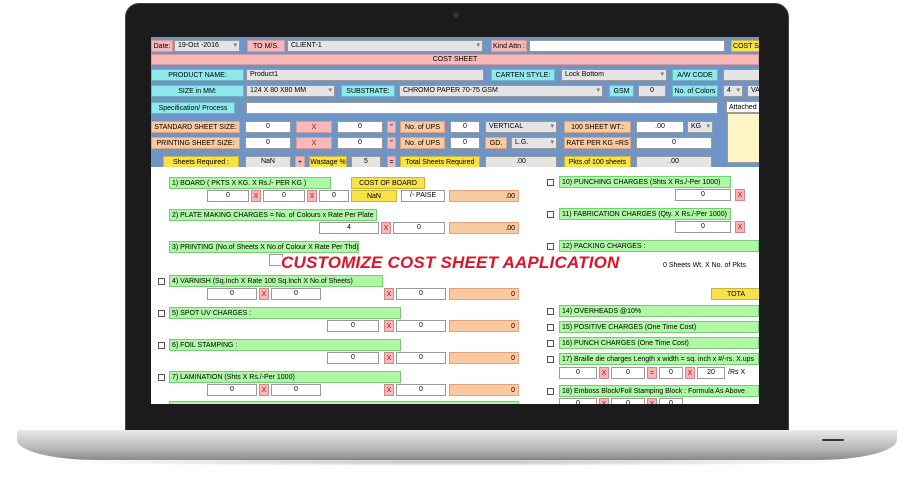  What do you see at coordinates (671, 401) in the screenshot?
I see `emboss-c: 0` at bounding box center [671, 401].